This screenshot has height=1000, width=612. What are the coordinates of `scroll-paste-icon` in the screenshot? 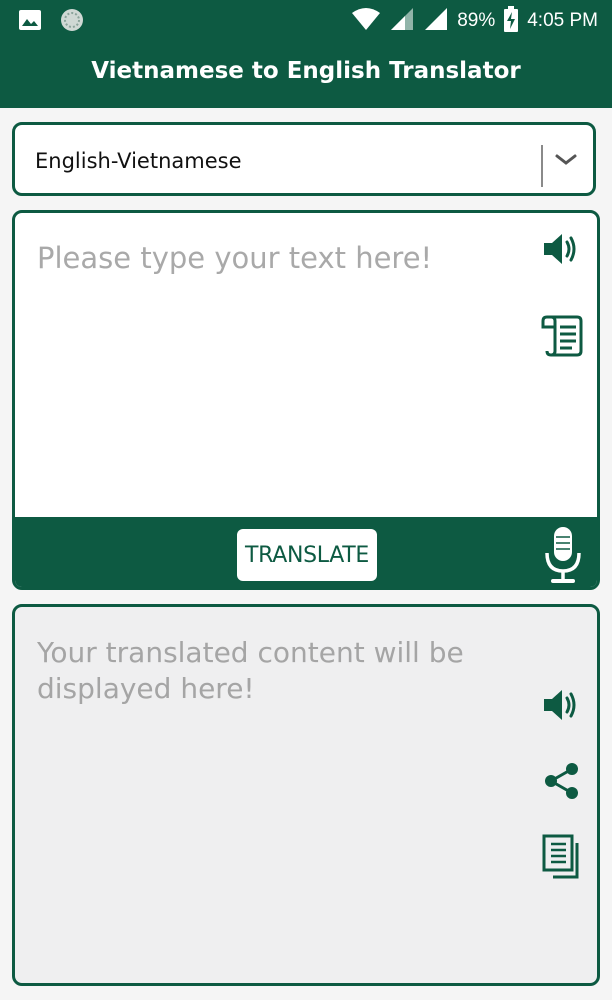 It's located at (562, 336).